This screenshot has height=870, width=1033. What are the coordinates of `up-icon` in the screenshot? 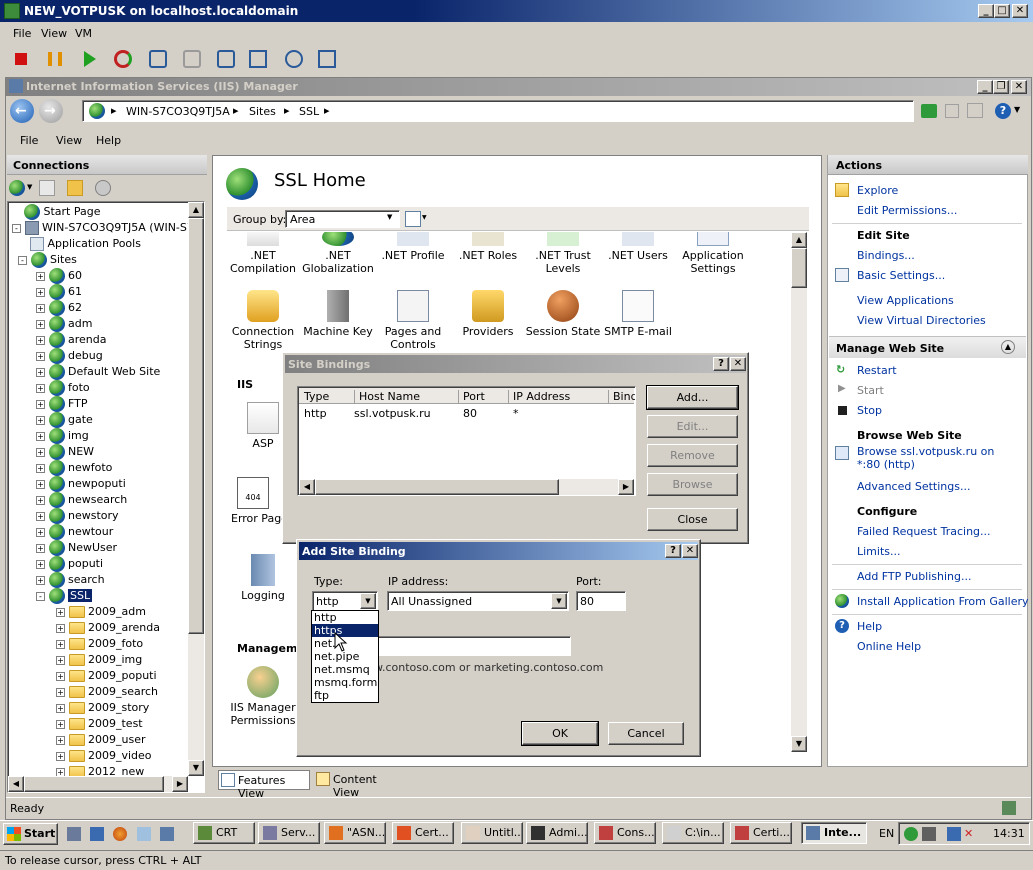 It's located at (75, 188).